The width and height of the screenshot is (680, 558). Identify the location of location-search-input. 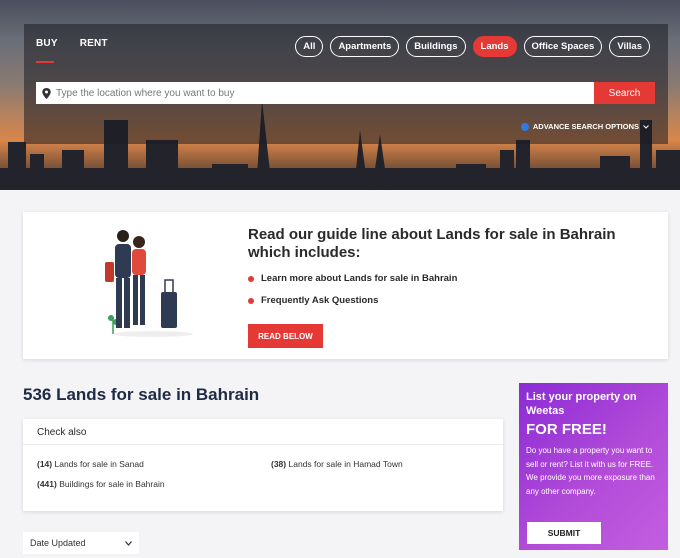
(316, 93).